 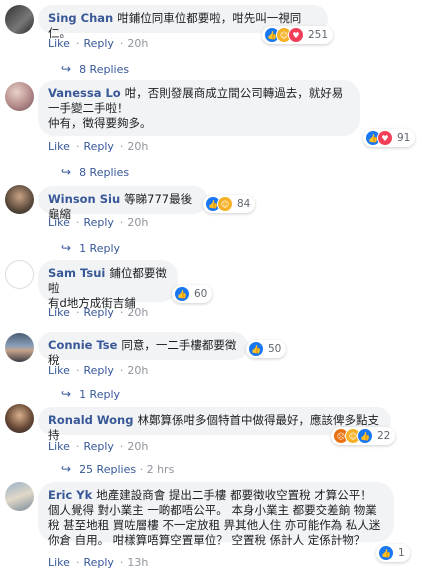 I want to click on reaction-summary: ☹ ☺ 👍 22, so click(x=363, y=436).